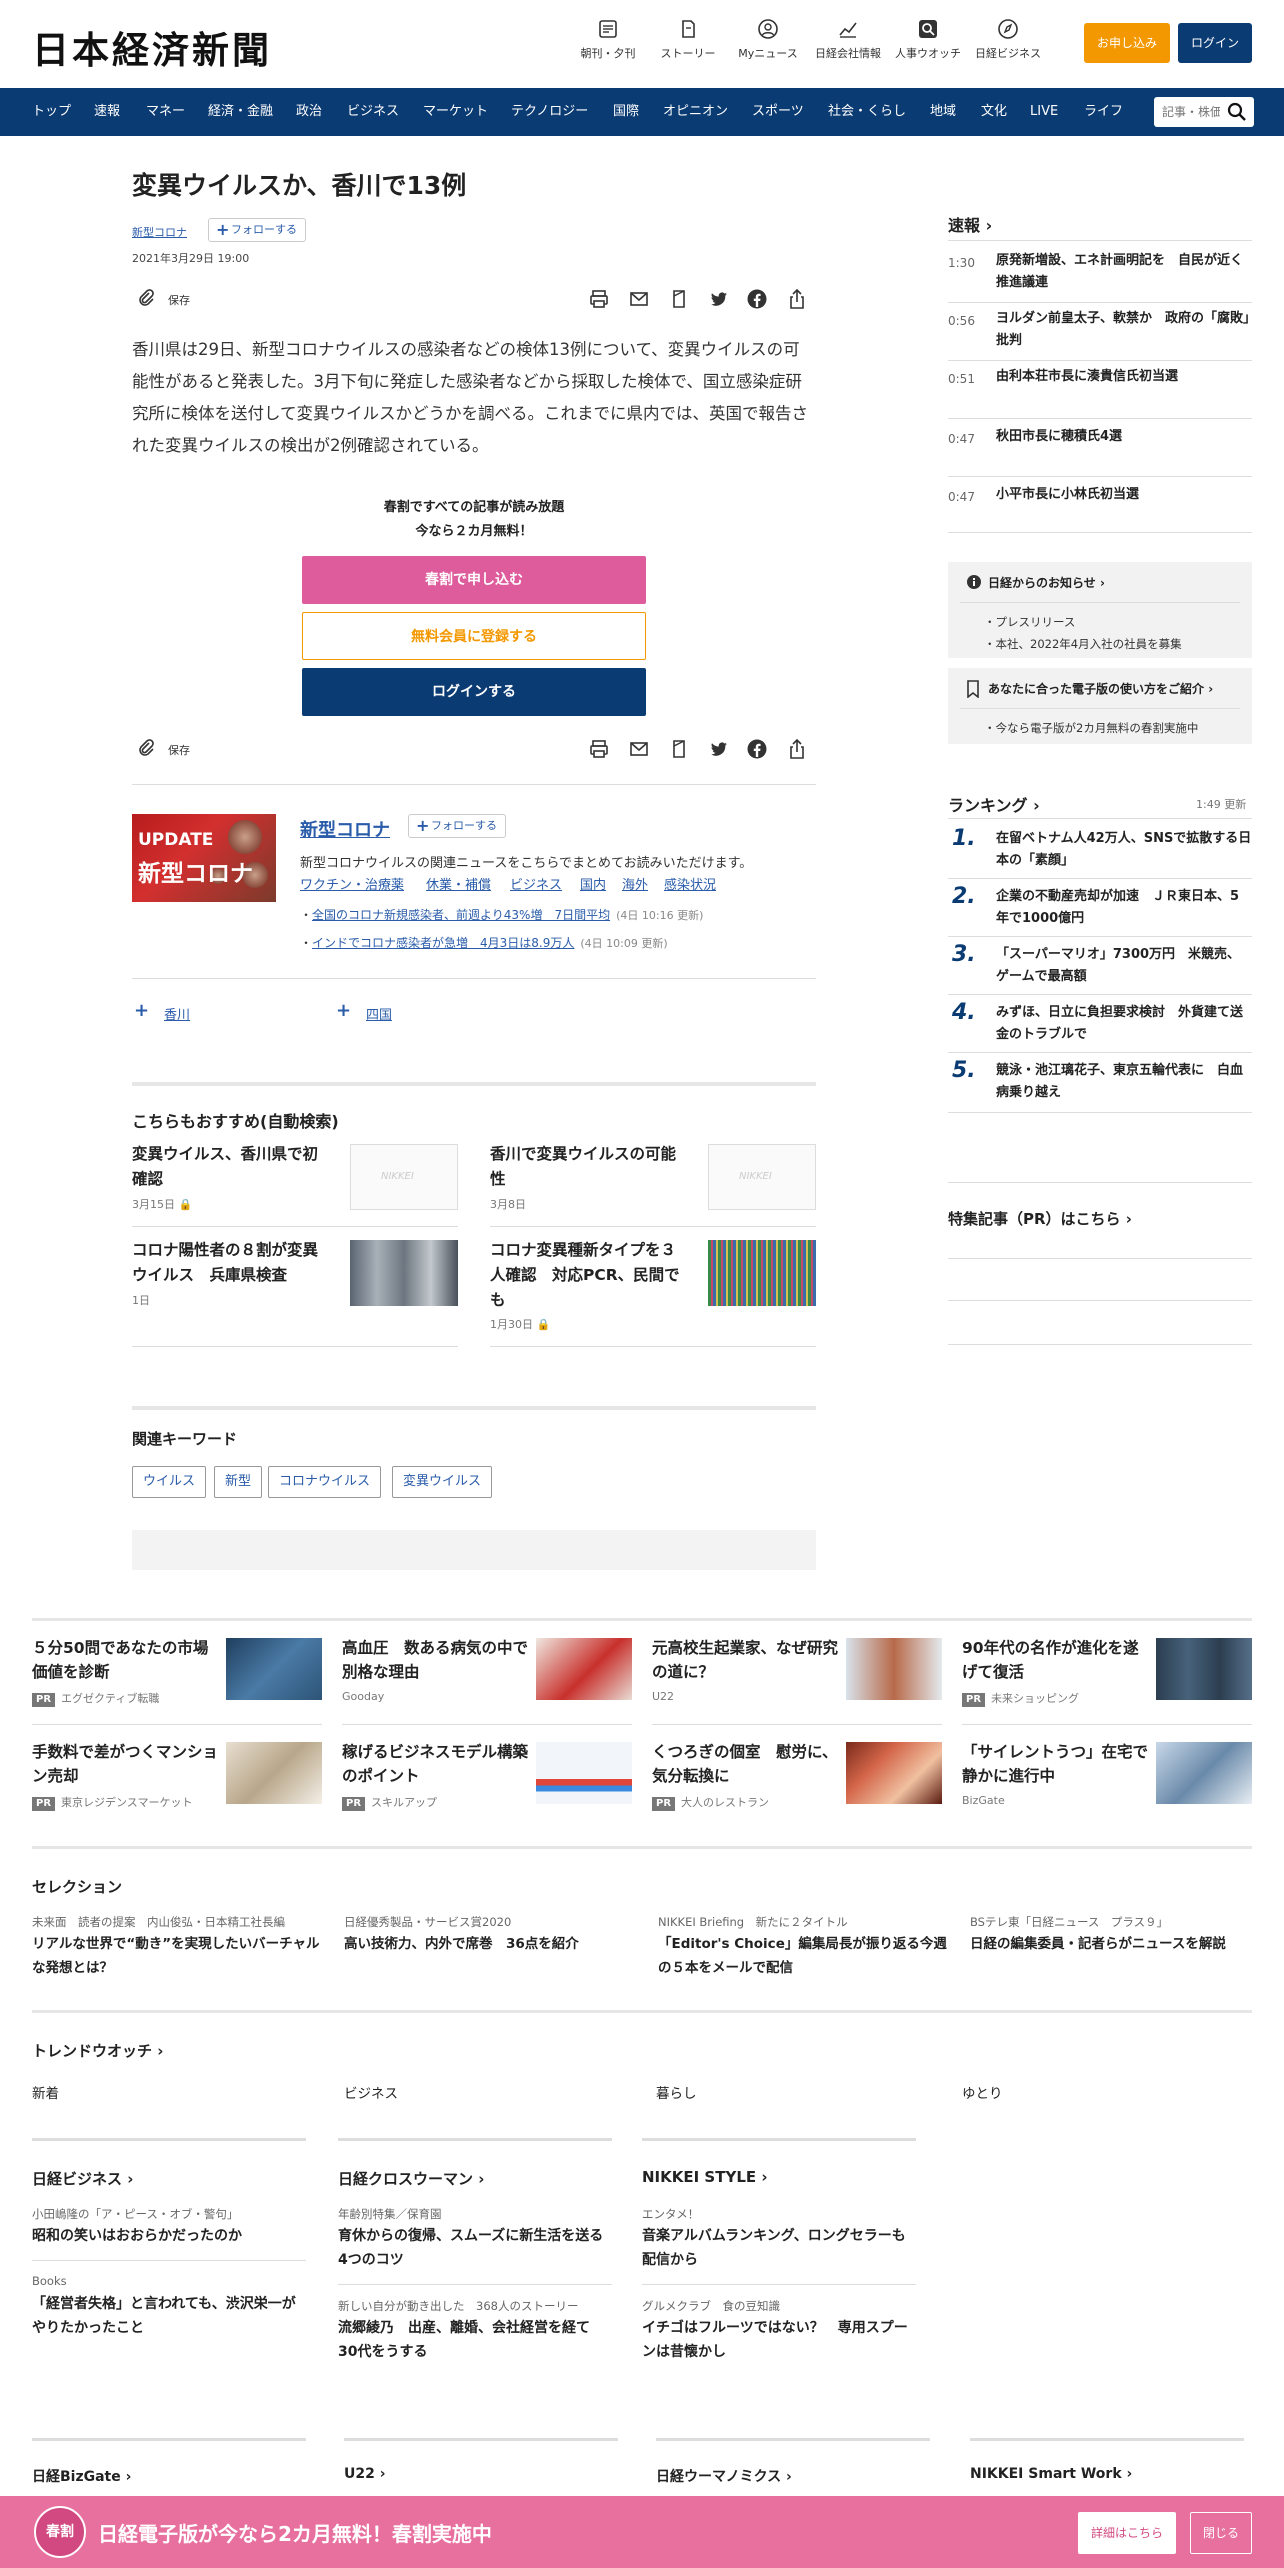  I want to click on media-title: 育休からの復帰、スムーズに新生活を送る4つのコツ, so click(473, 2248).